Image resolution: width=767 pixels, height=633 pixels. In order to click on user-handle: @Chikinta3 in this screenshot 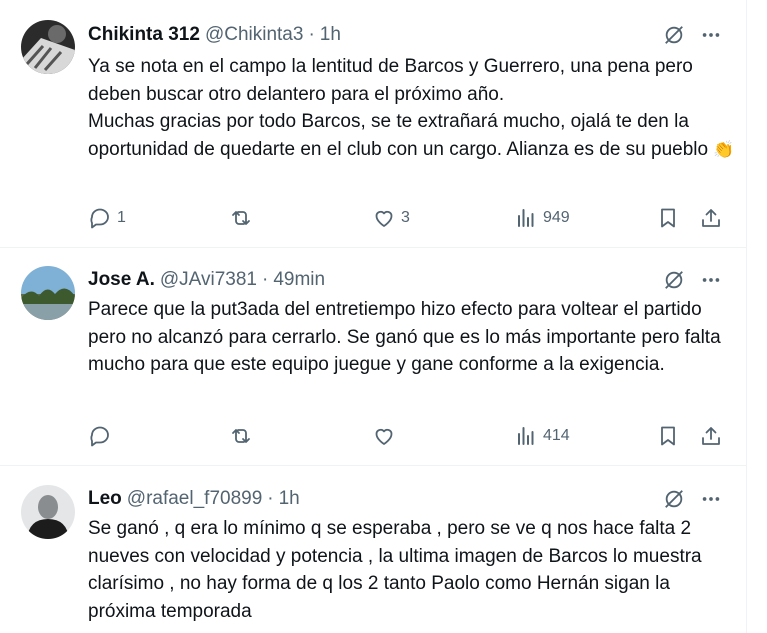, I will do `click(254, 35)`.